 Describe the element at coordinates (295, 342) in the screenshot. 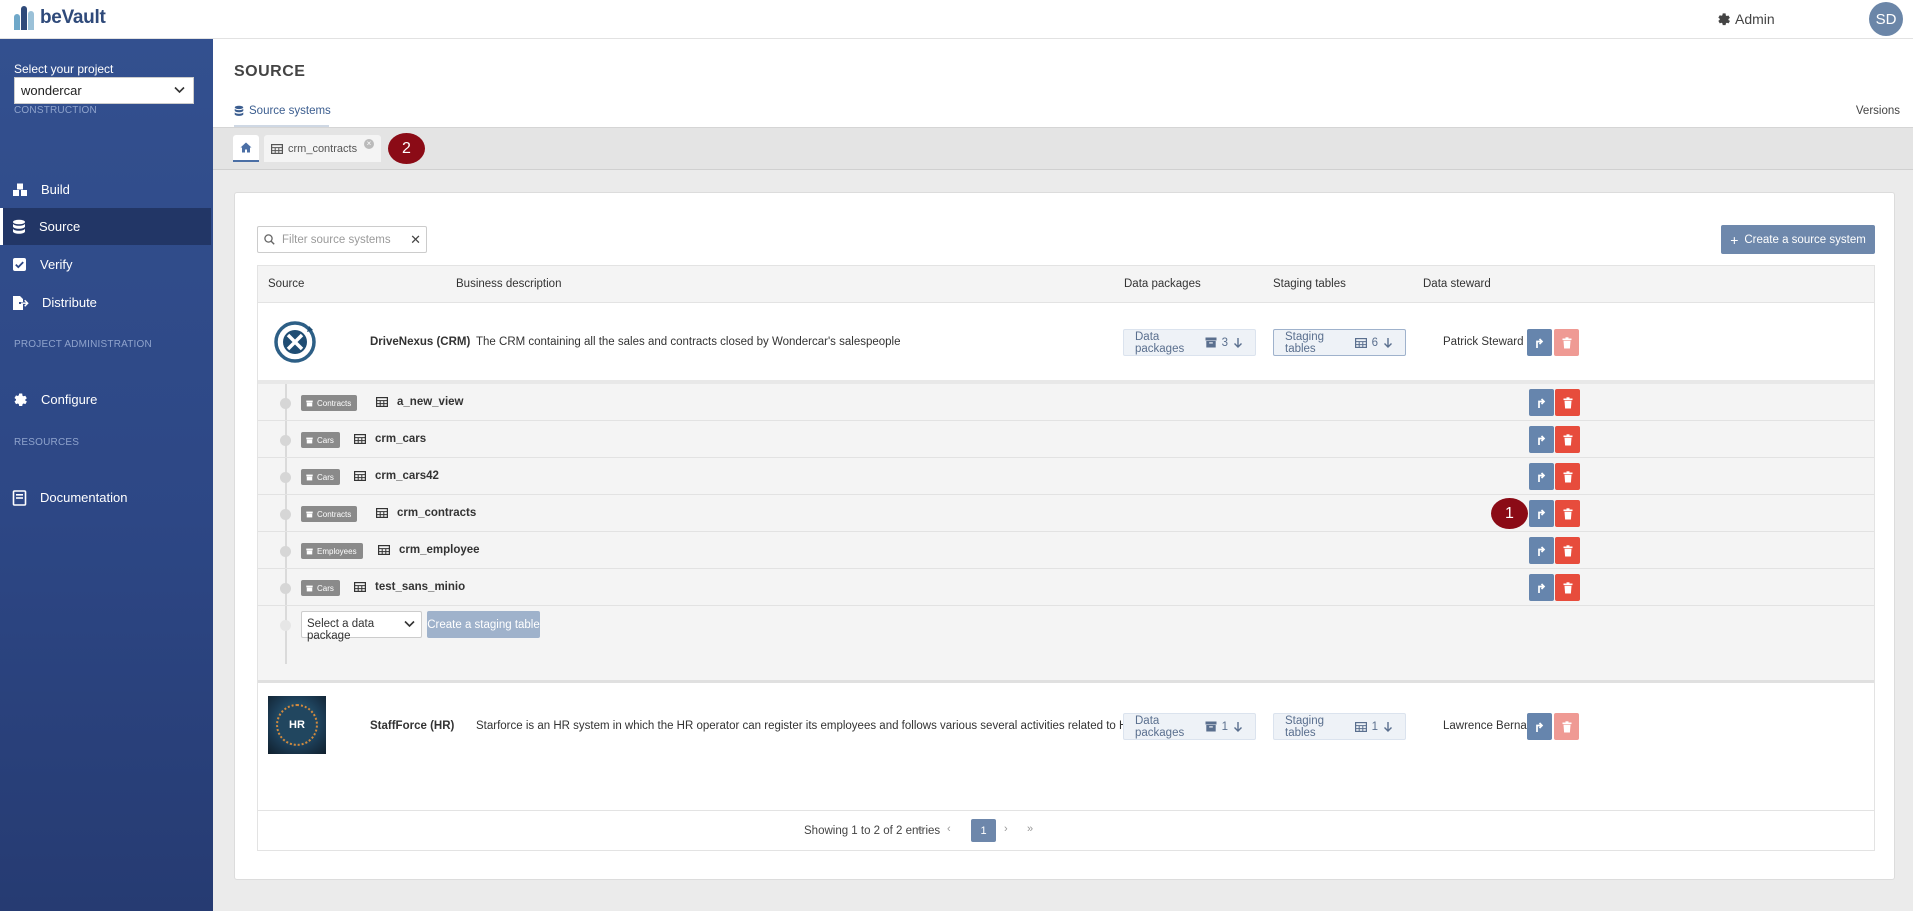

I see `source-logo` at that location.